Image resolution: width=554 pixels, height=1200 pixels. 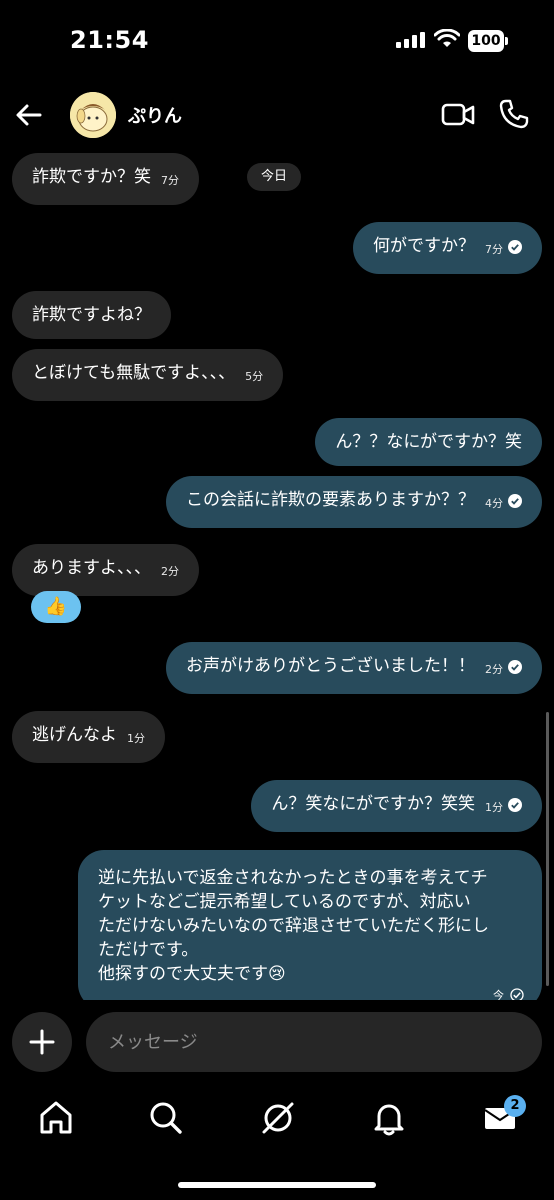 I want to click on message-bubble-incoming: 逃げんなよ 1分, so click(x=88, y=737).